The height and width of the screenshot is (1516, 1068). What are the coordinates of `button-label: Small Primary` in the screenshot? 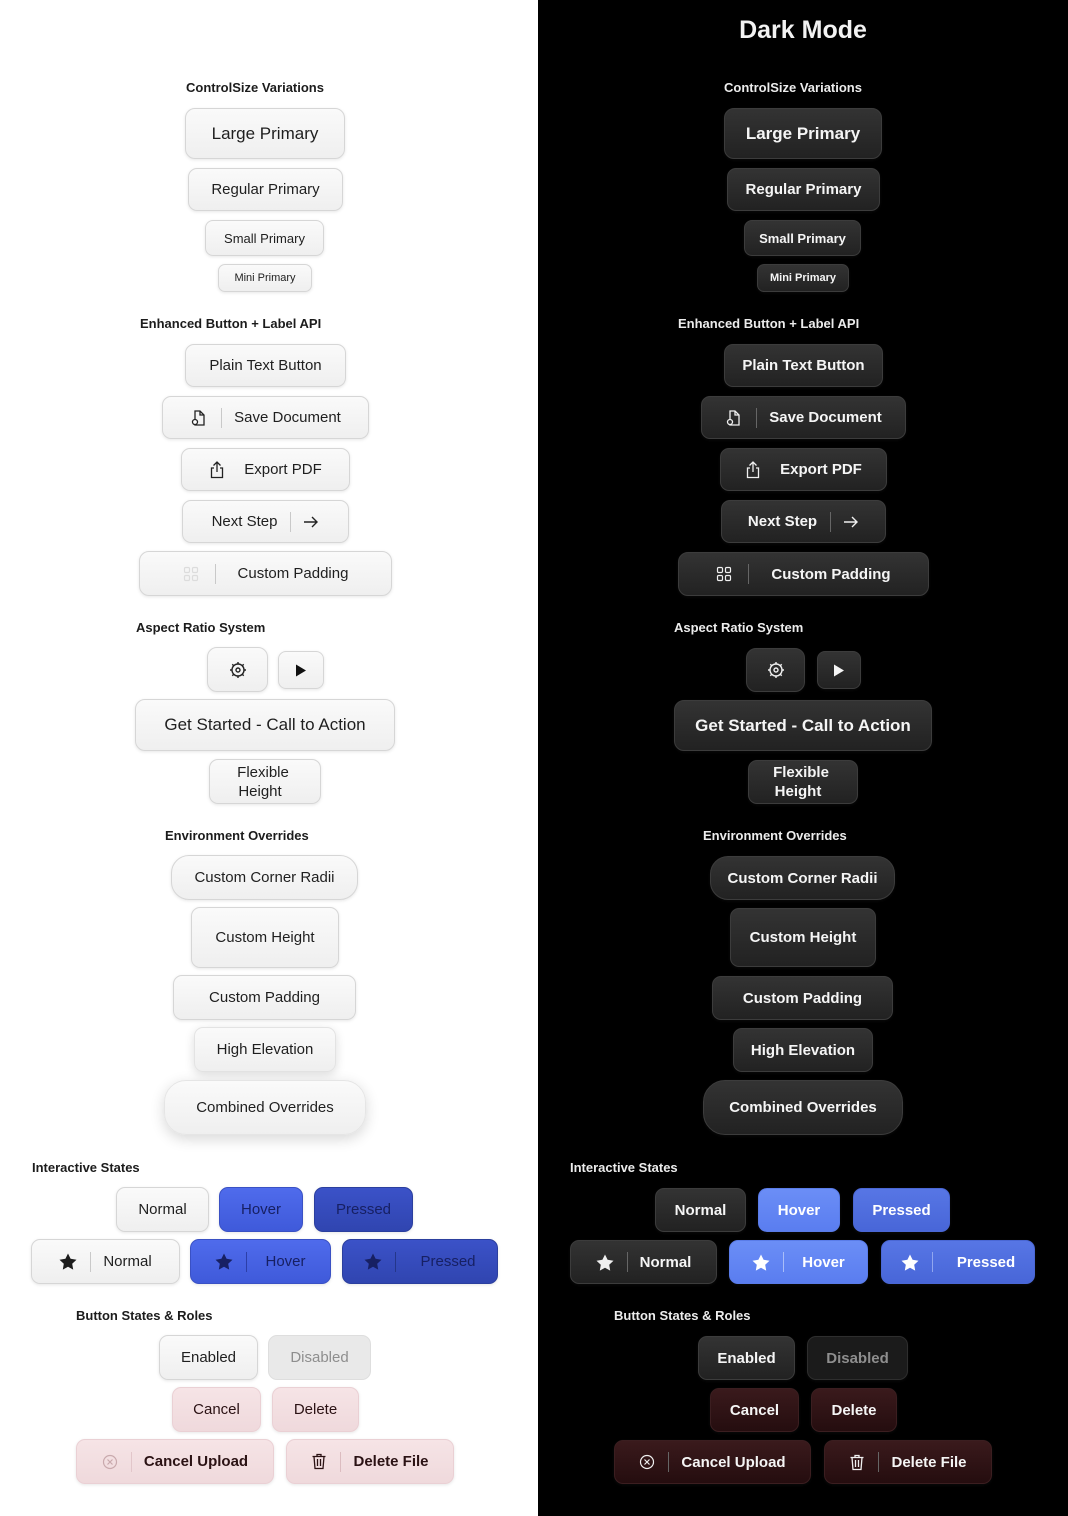 It's located at (264, 238).